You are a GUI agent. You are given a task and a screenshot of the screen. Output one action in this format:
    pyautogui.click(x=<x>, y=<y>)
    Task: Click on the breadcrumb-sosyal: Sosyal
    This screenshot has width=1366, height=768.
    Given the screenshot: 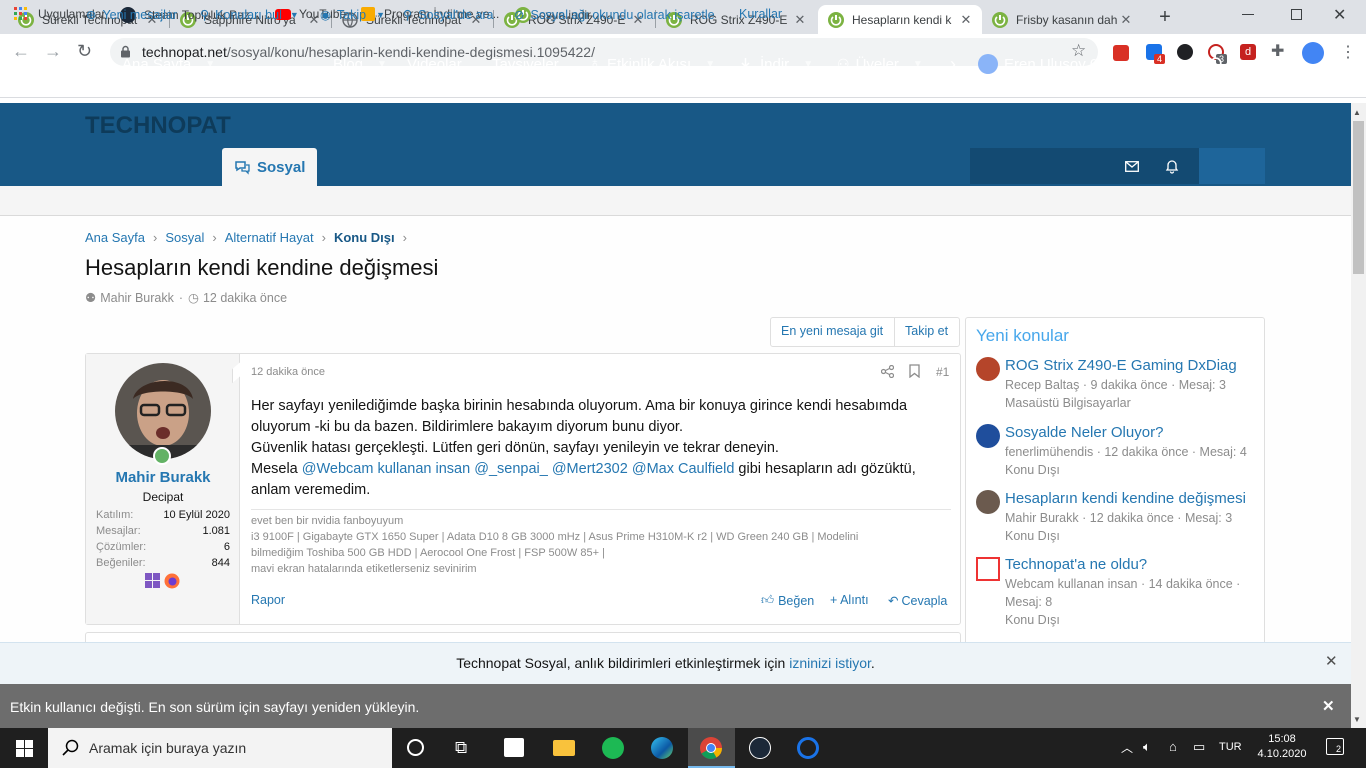 What is the action you would take?
    pyautogui.click(x=184, y=237)
    